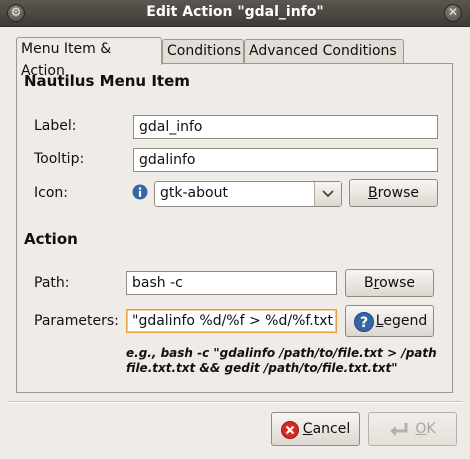 The width and height of the screenshot is (470, 459). Describe the element at coordinates (194, 193) in the screenshot. I see `icon-combo-value: gtk-about` at that location.